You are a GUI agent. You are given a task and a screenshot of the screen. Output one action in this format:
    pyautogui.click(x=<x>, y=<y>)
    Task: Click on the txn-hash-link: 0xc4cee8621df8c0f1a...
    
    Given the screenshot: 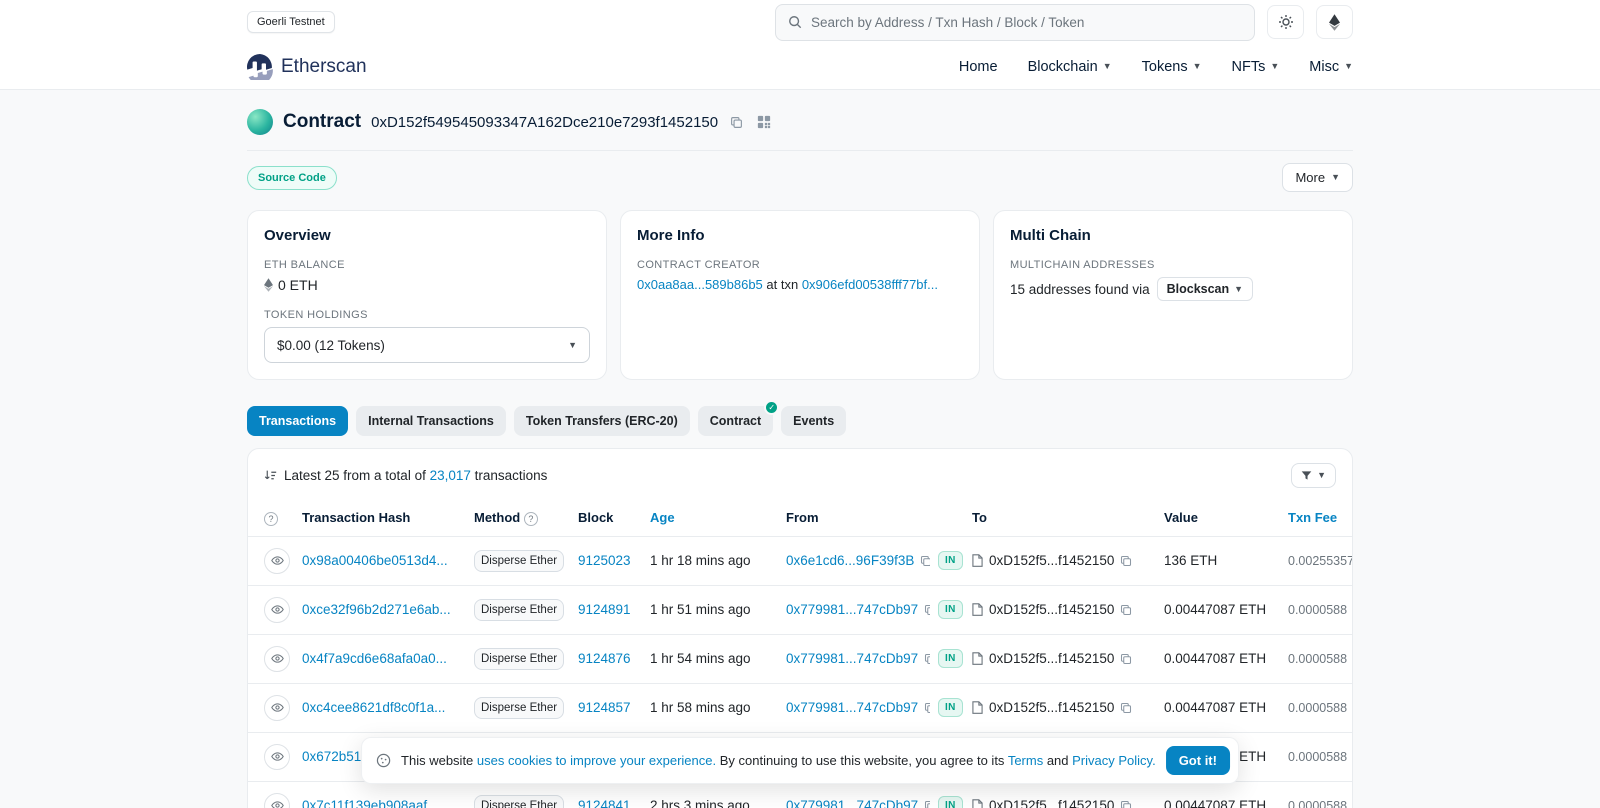 What is the action you would take?
    pyautogui.click(x=373, y=707)
    